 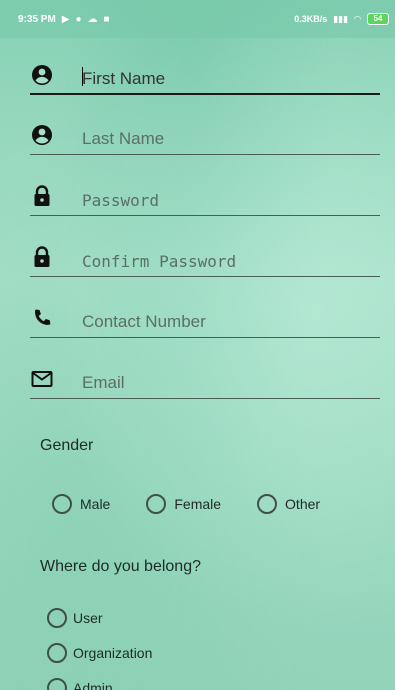 I want to click on email-field, so click(x=205, y=379).